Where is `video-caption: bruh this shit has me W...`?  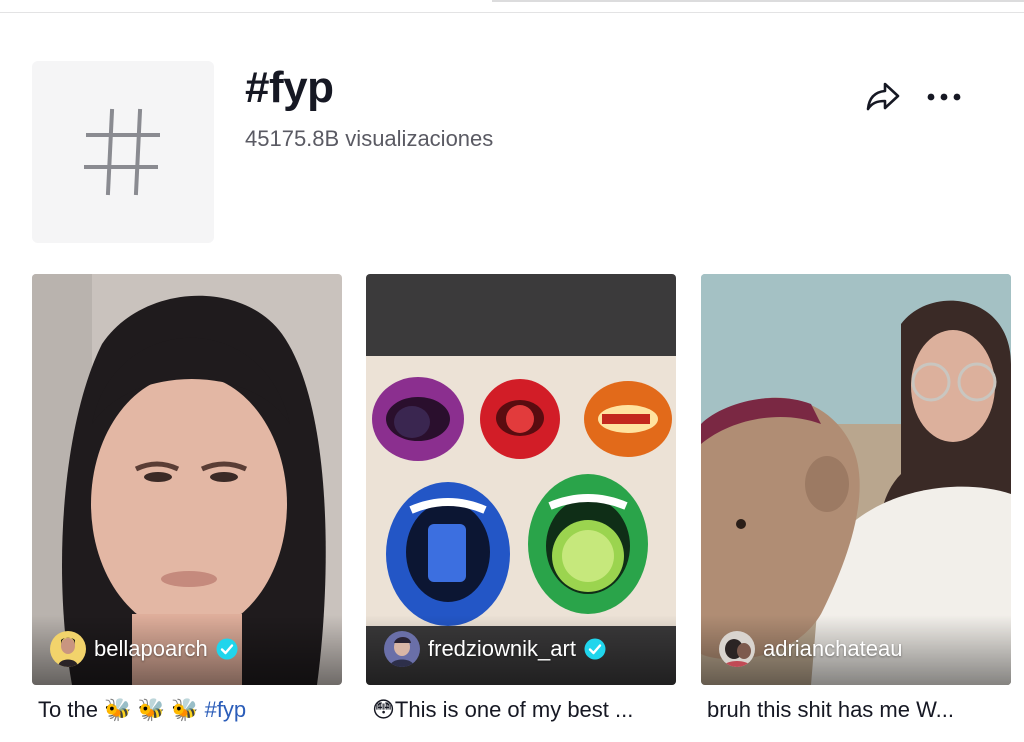
video-caption: bruh this shit has me W... is located at coordinates (862, 710).